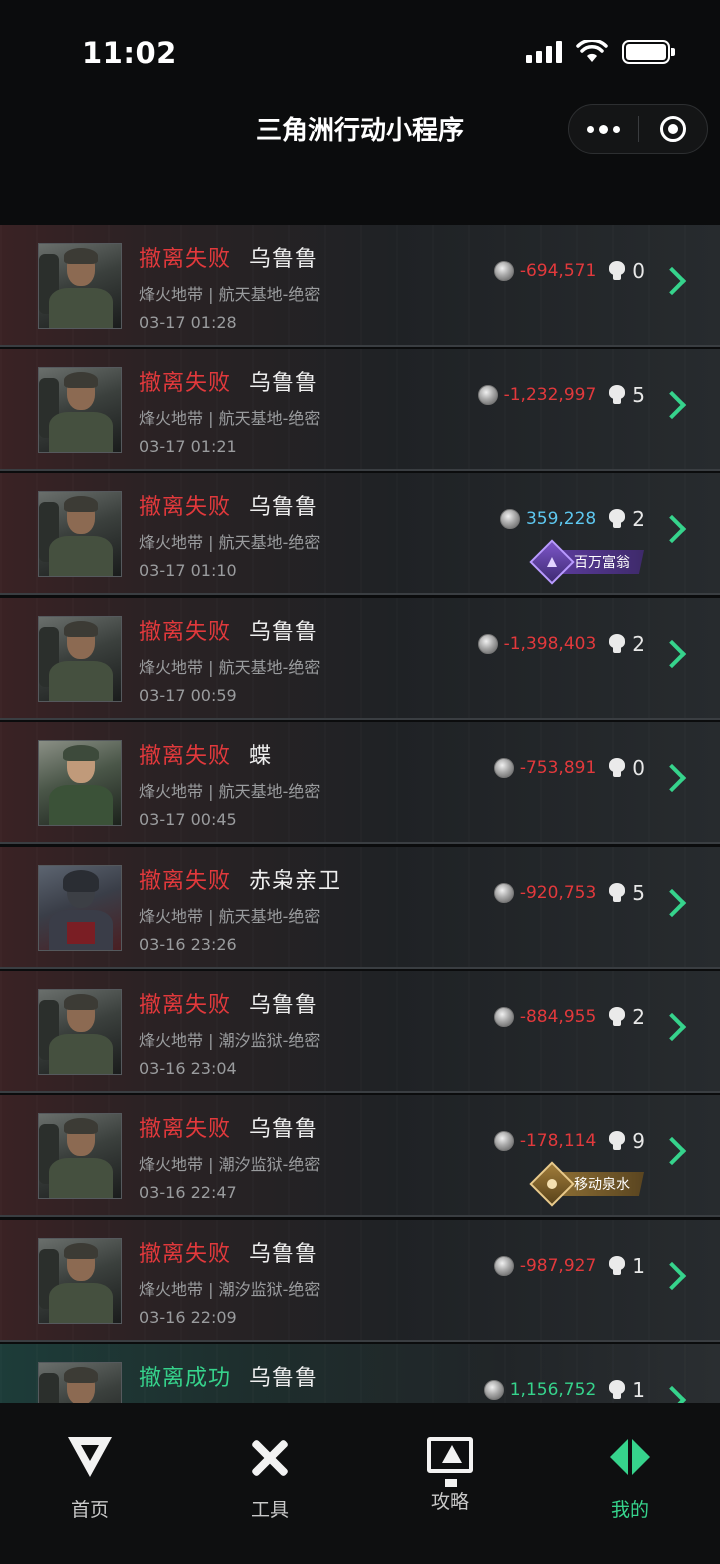  I want to click on tab-home: 首页, so click(90, 1463).